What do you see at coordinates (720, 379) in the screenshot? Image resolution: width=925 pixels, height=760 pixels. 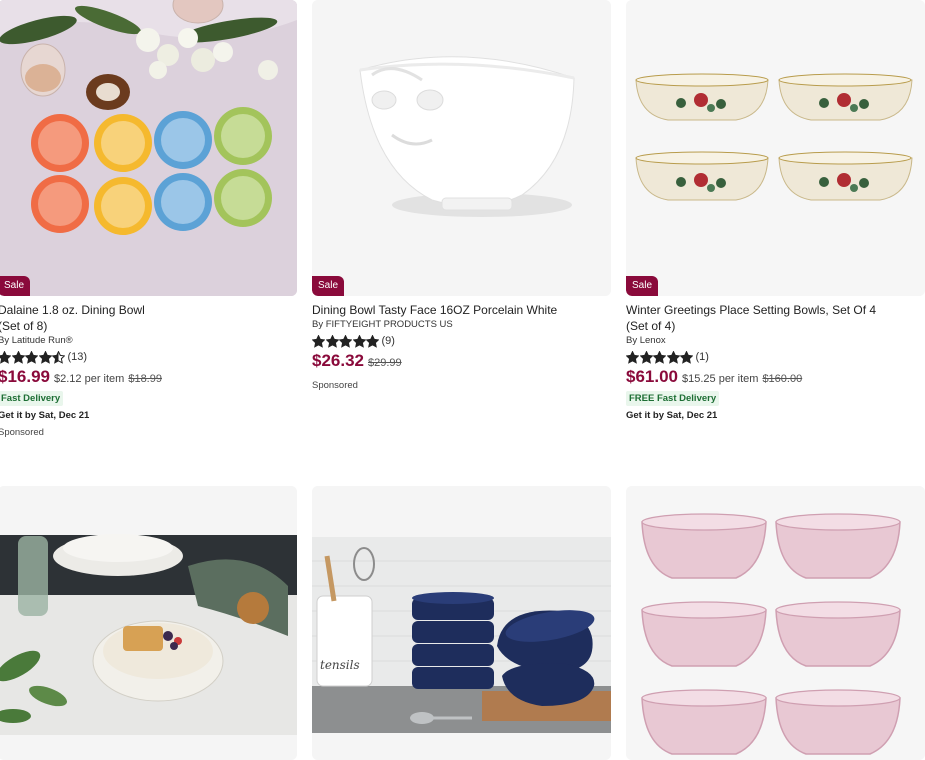 I see `per-item-price: $15.25 per item` at bounding box center [720, 379].